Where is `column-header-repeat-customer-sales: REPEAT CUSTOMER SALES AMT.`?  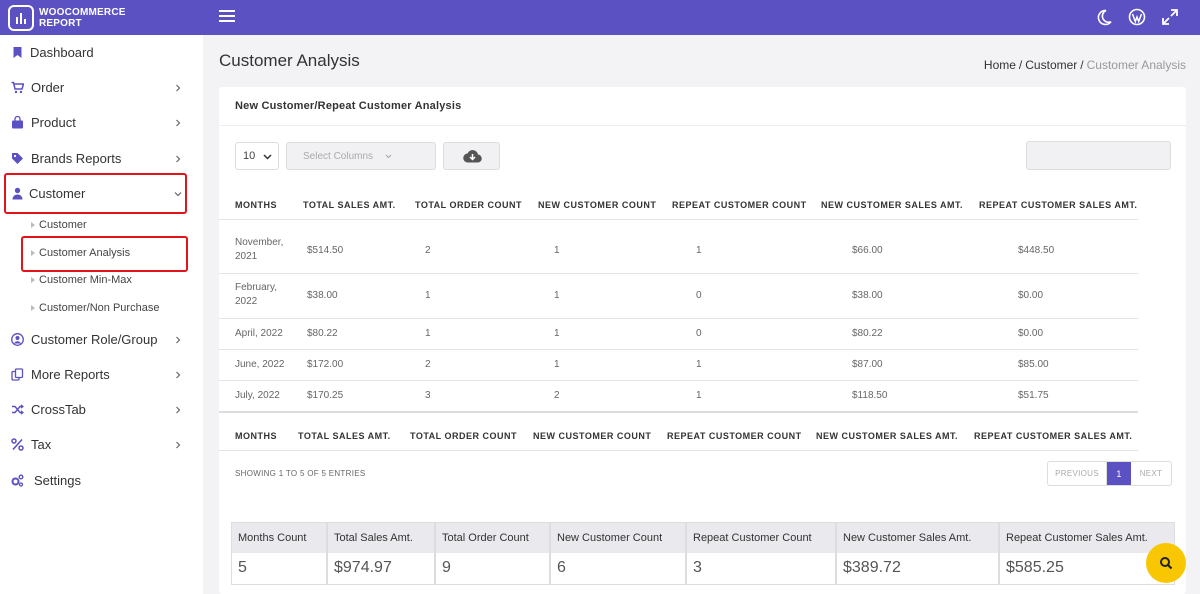
column-header-repeat-customer-sales: REPEAT CUSTOMER SALES AMT. is located at coordinates (1058, 205).